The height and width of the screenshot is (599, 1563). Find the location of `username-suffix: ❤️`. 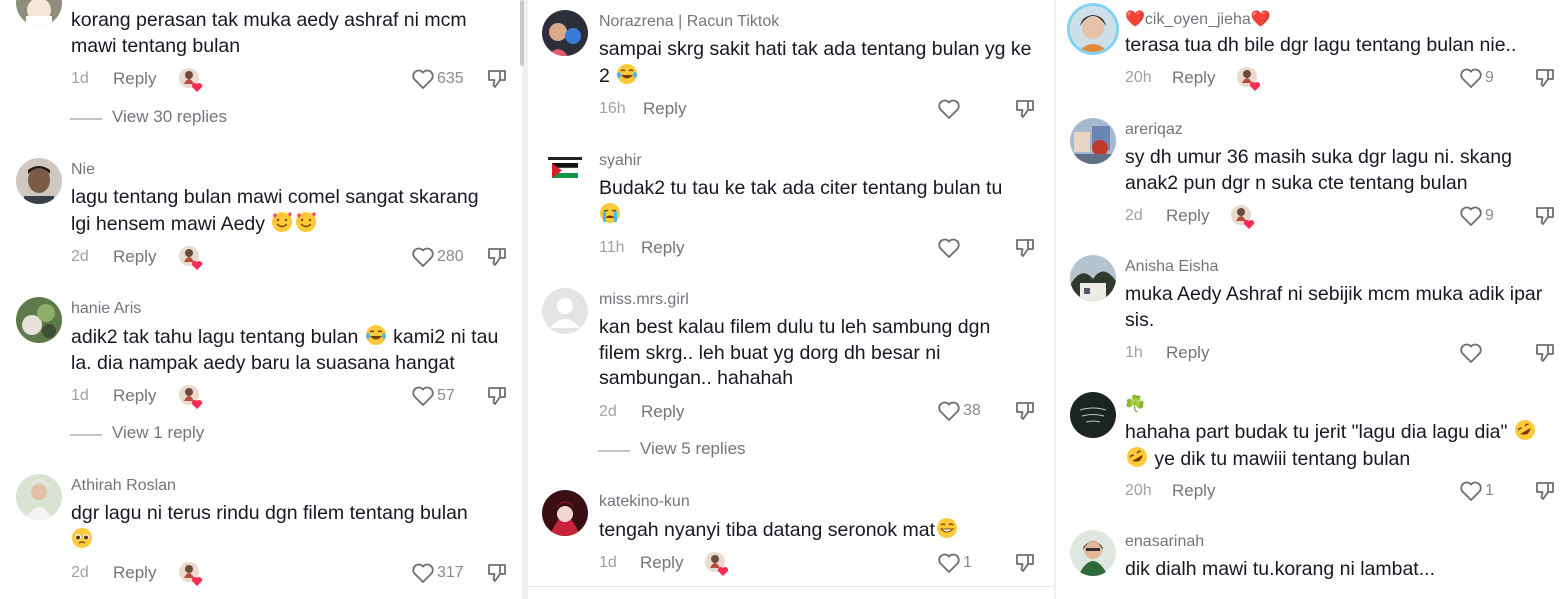

username-suffix: ❤️ is located at coordinates (1260, 19).